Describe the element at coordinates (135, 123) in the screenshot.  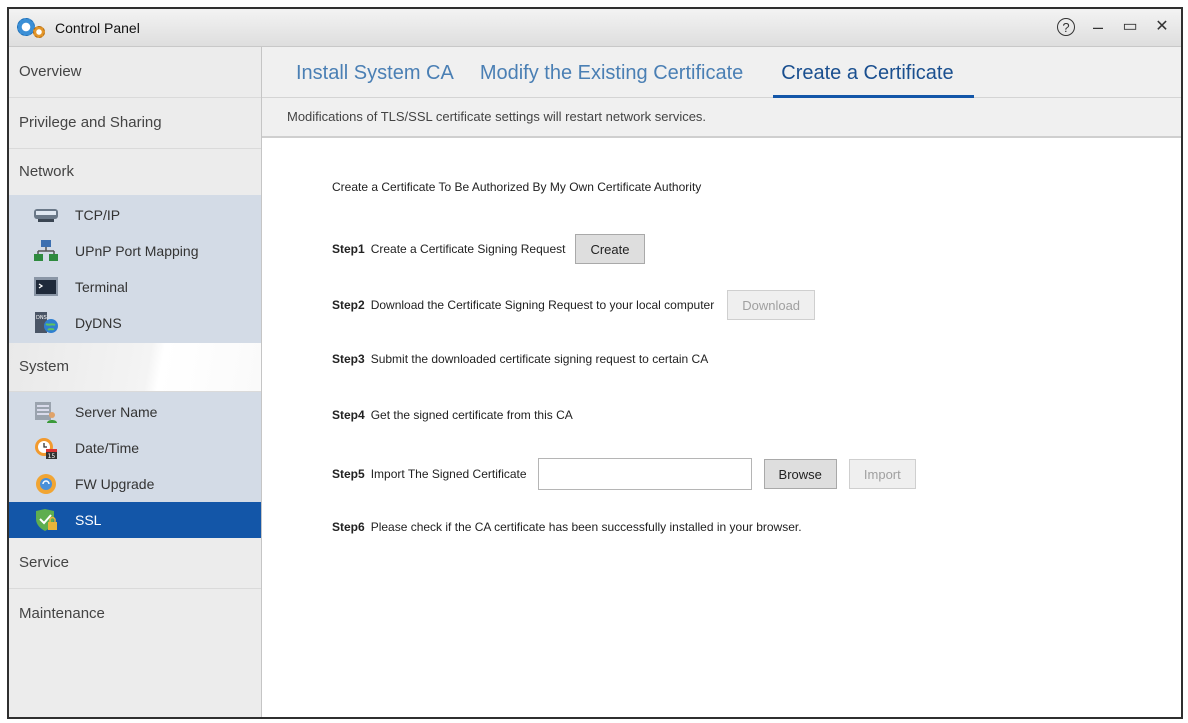
I see `sidebar-category-privilege: Privilege and Sharing` at that location.